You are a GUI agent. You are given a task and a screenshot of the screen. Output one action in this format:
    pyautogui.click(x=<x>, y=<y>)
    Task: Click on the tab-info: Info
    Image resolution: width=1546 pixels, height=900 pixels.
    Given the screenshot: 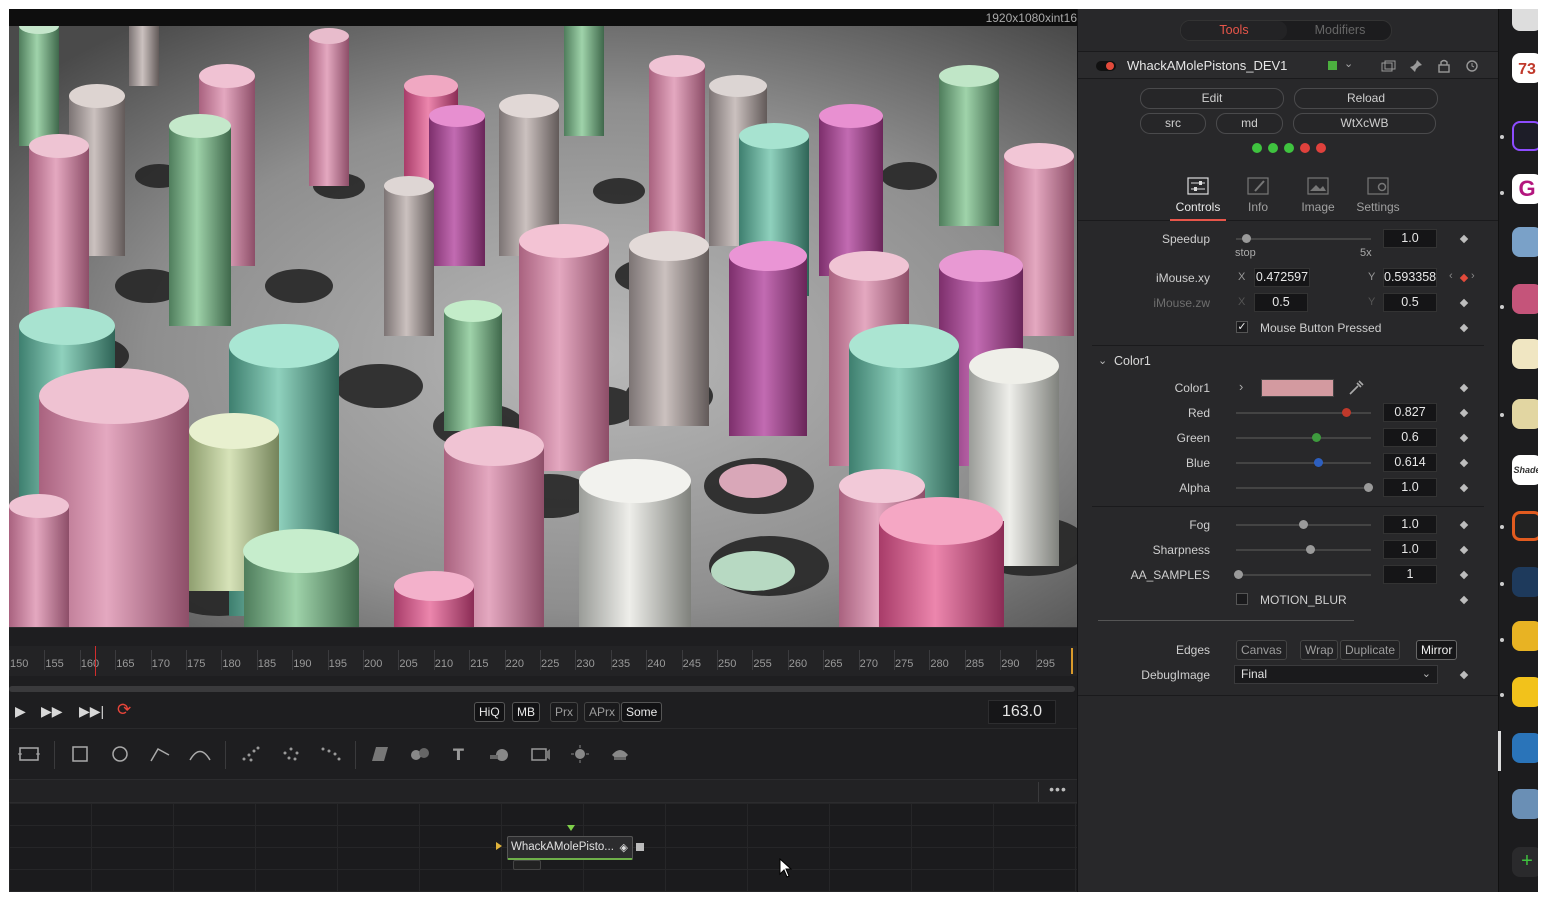 What is the action you would take?
    pyautogui.click(x=1258, y=196)
    